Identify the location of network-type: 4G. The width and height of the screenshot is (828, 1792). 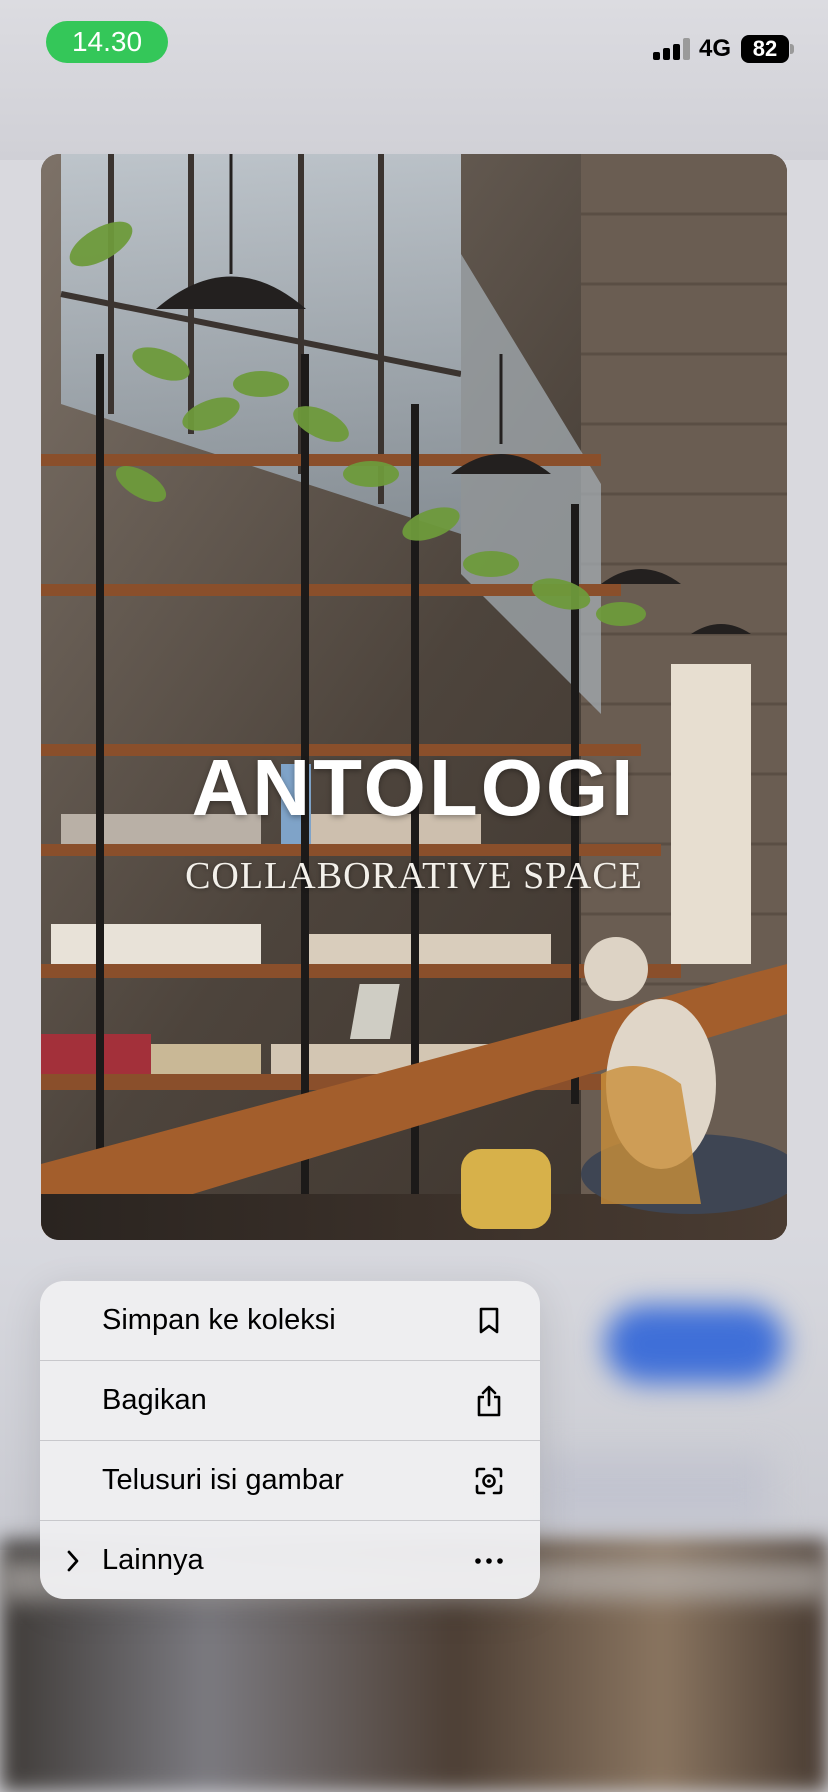
(715, 48).